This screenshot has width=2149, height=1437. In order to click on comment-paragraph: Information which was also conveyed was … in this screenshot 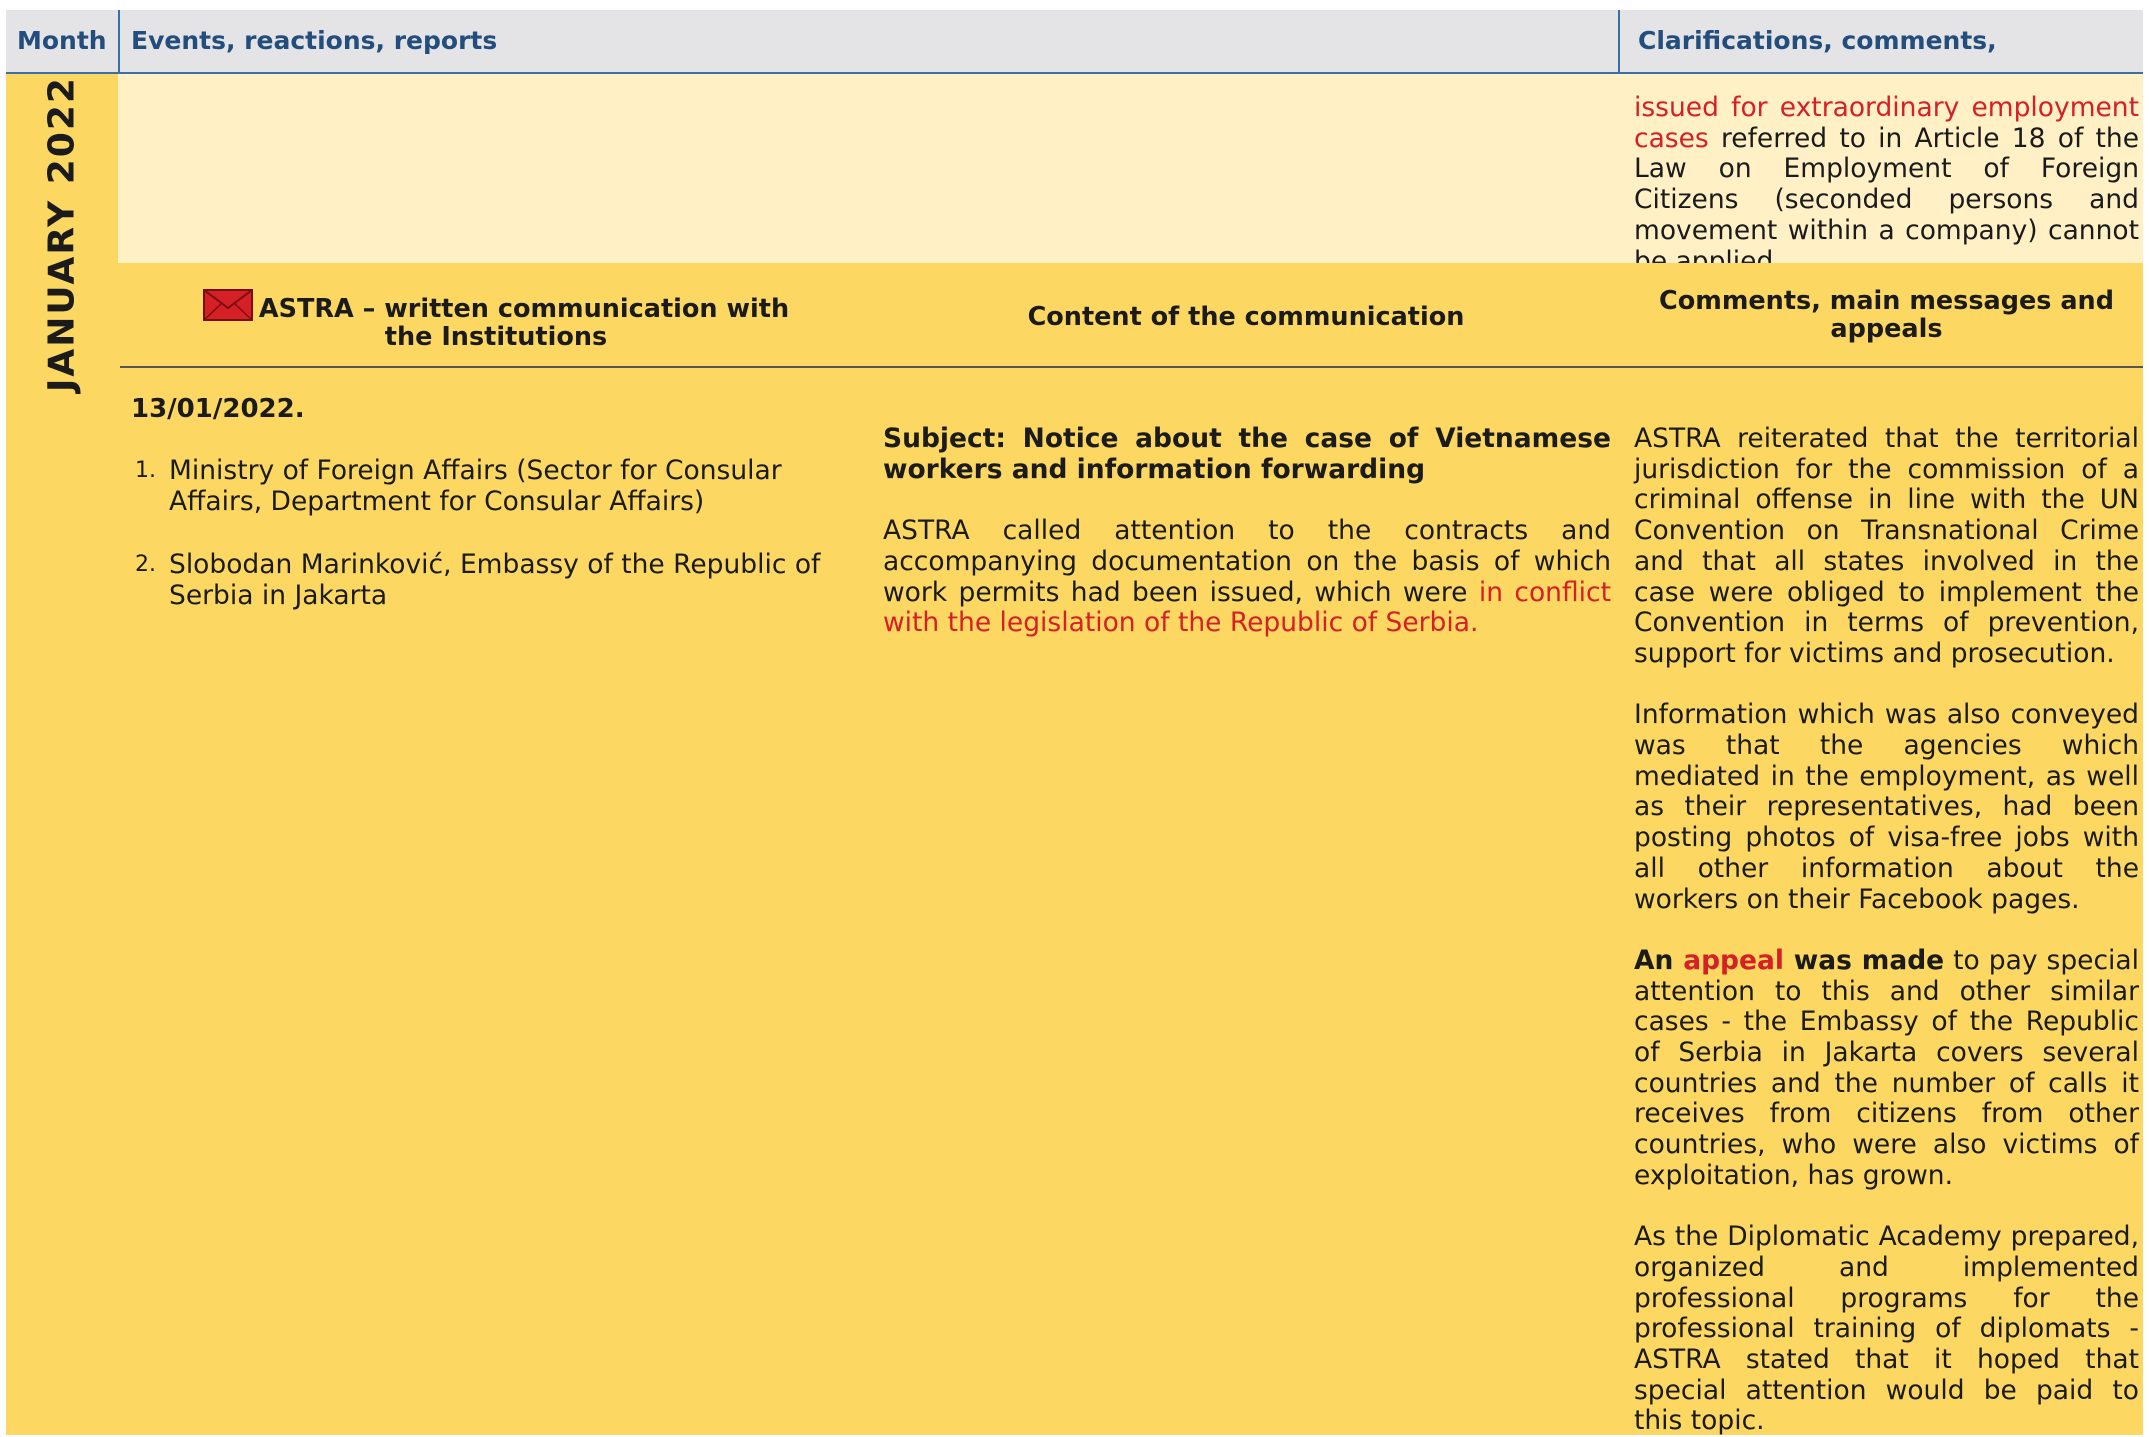, I will do `click(1886, 807)`.